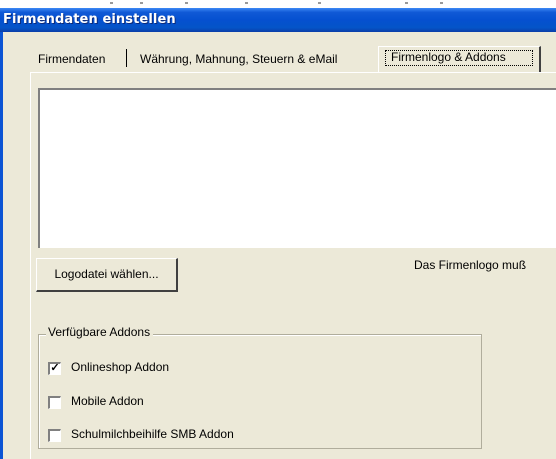 Image resolution: width=556 pixels, height=459 pixels. I want to click on addon-mobile-checkbox, so click(54, 402).